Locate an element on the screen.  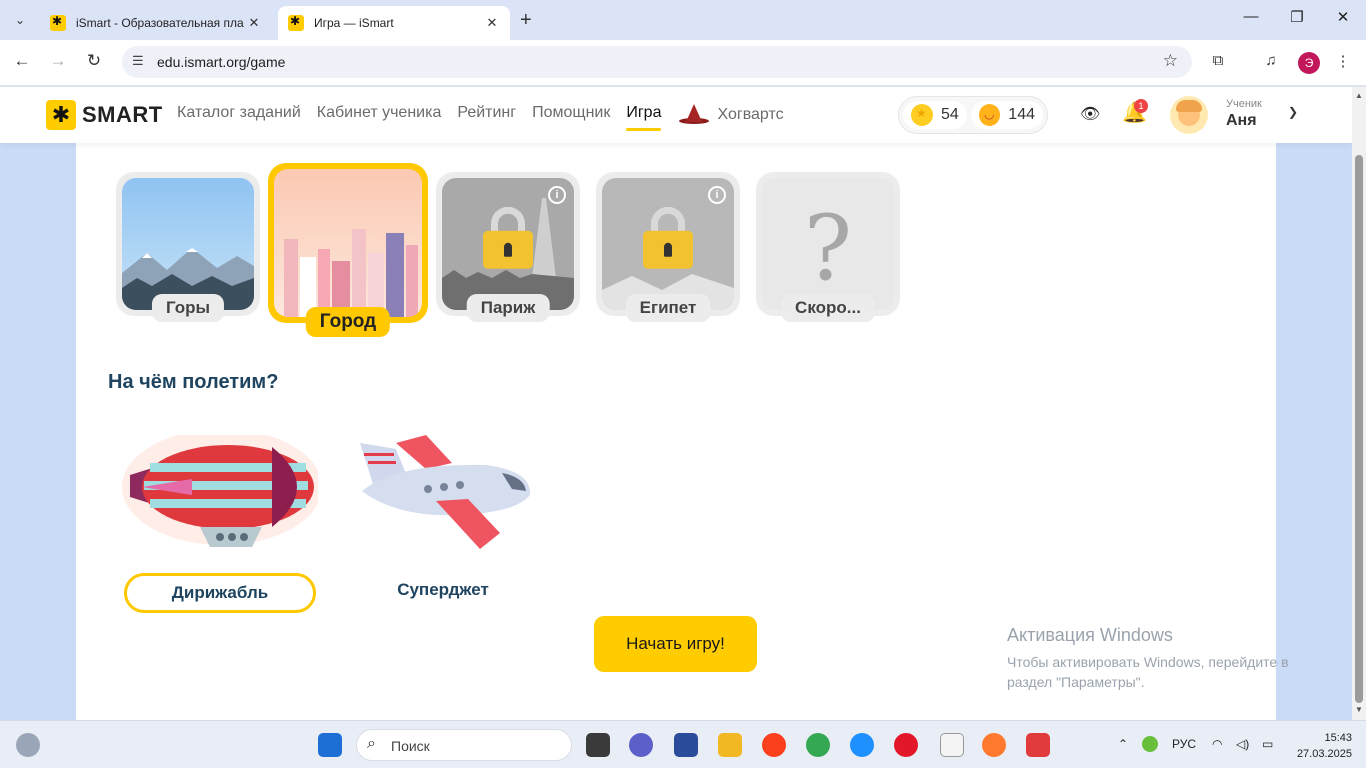
user-role: Ученик is located at coordinates (1244, 104).